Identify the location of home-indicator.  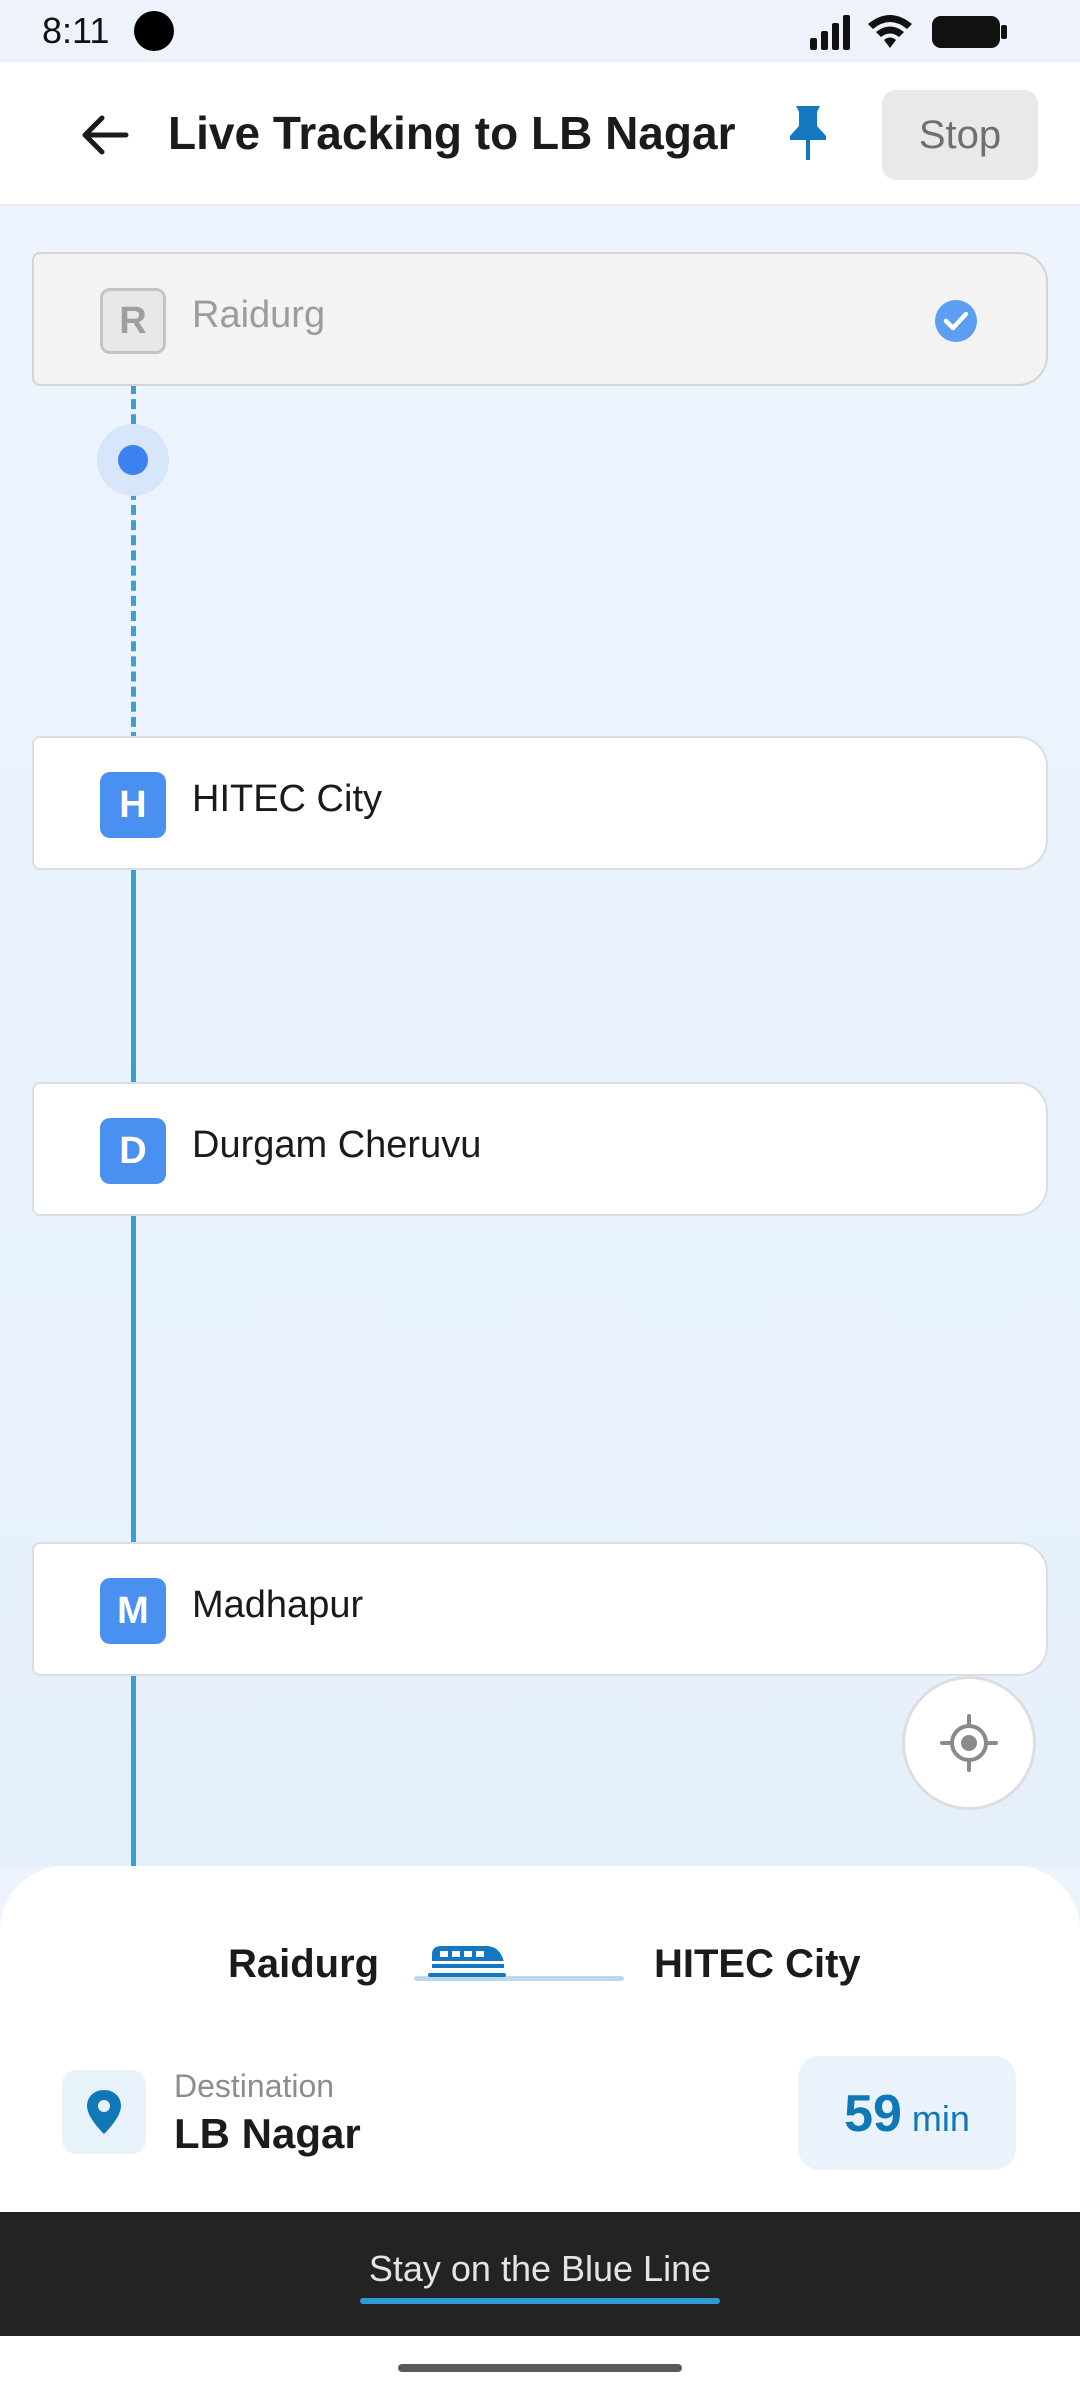
(540, 2368).